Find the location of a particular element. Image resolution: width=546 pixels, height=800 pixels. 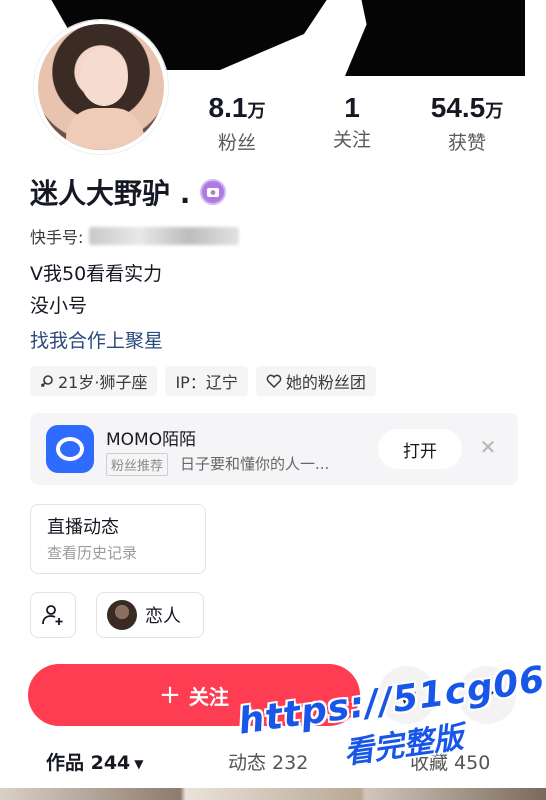

avatar is located at coordinates (101, 87).